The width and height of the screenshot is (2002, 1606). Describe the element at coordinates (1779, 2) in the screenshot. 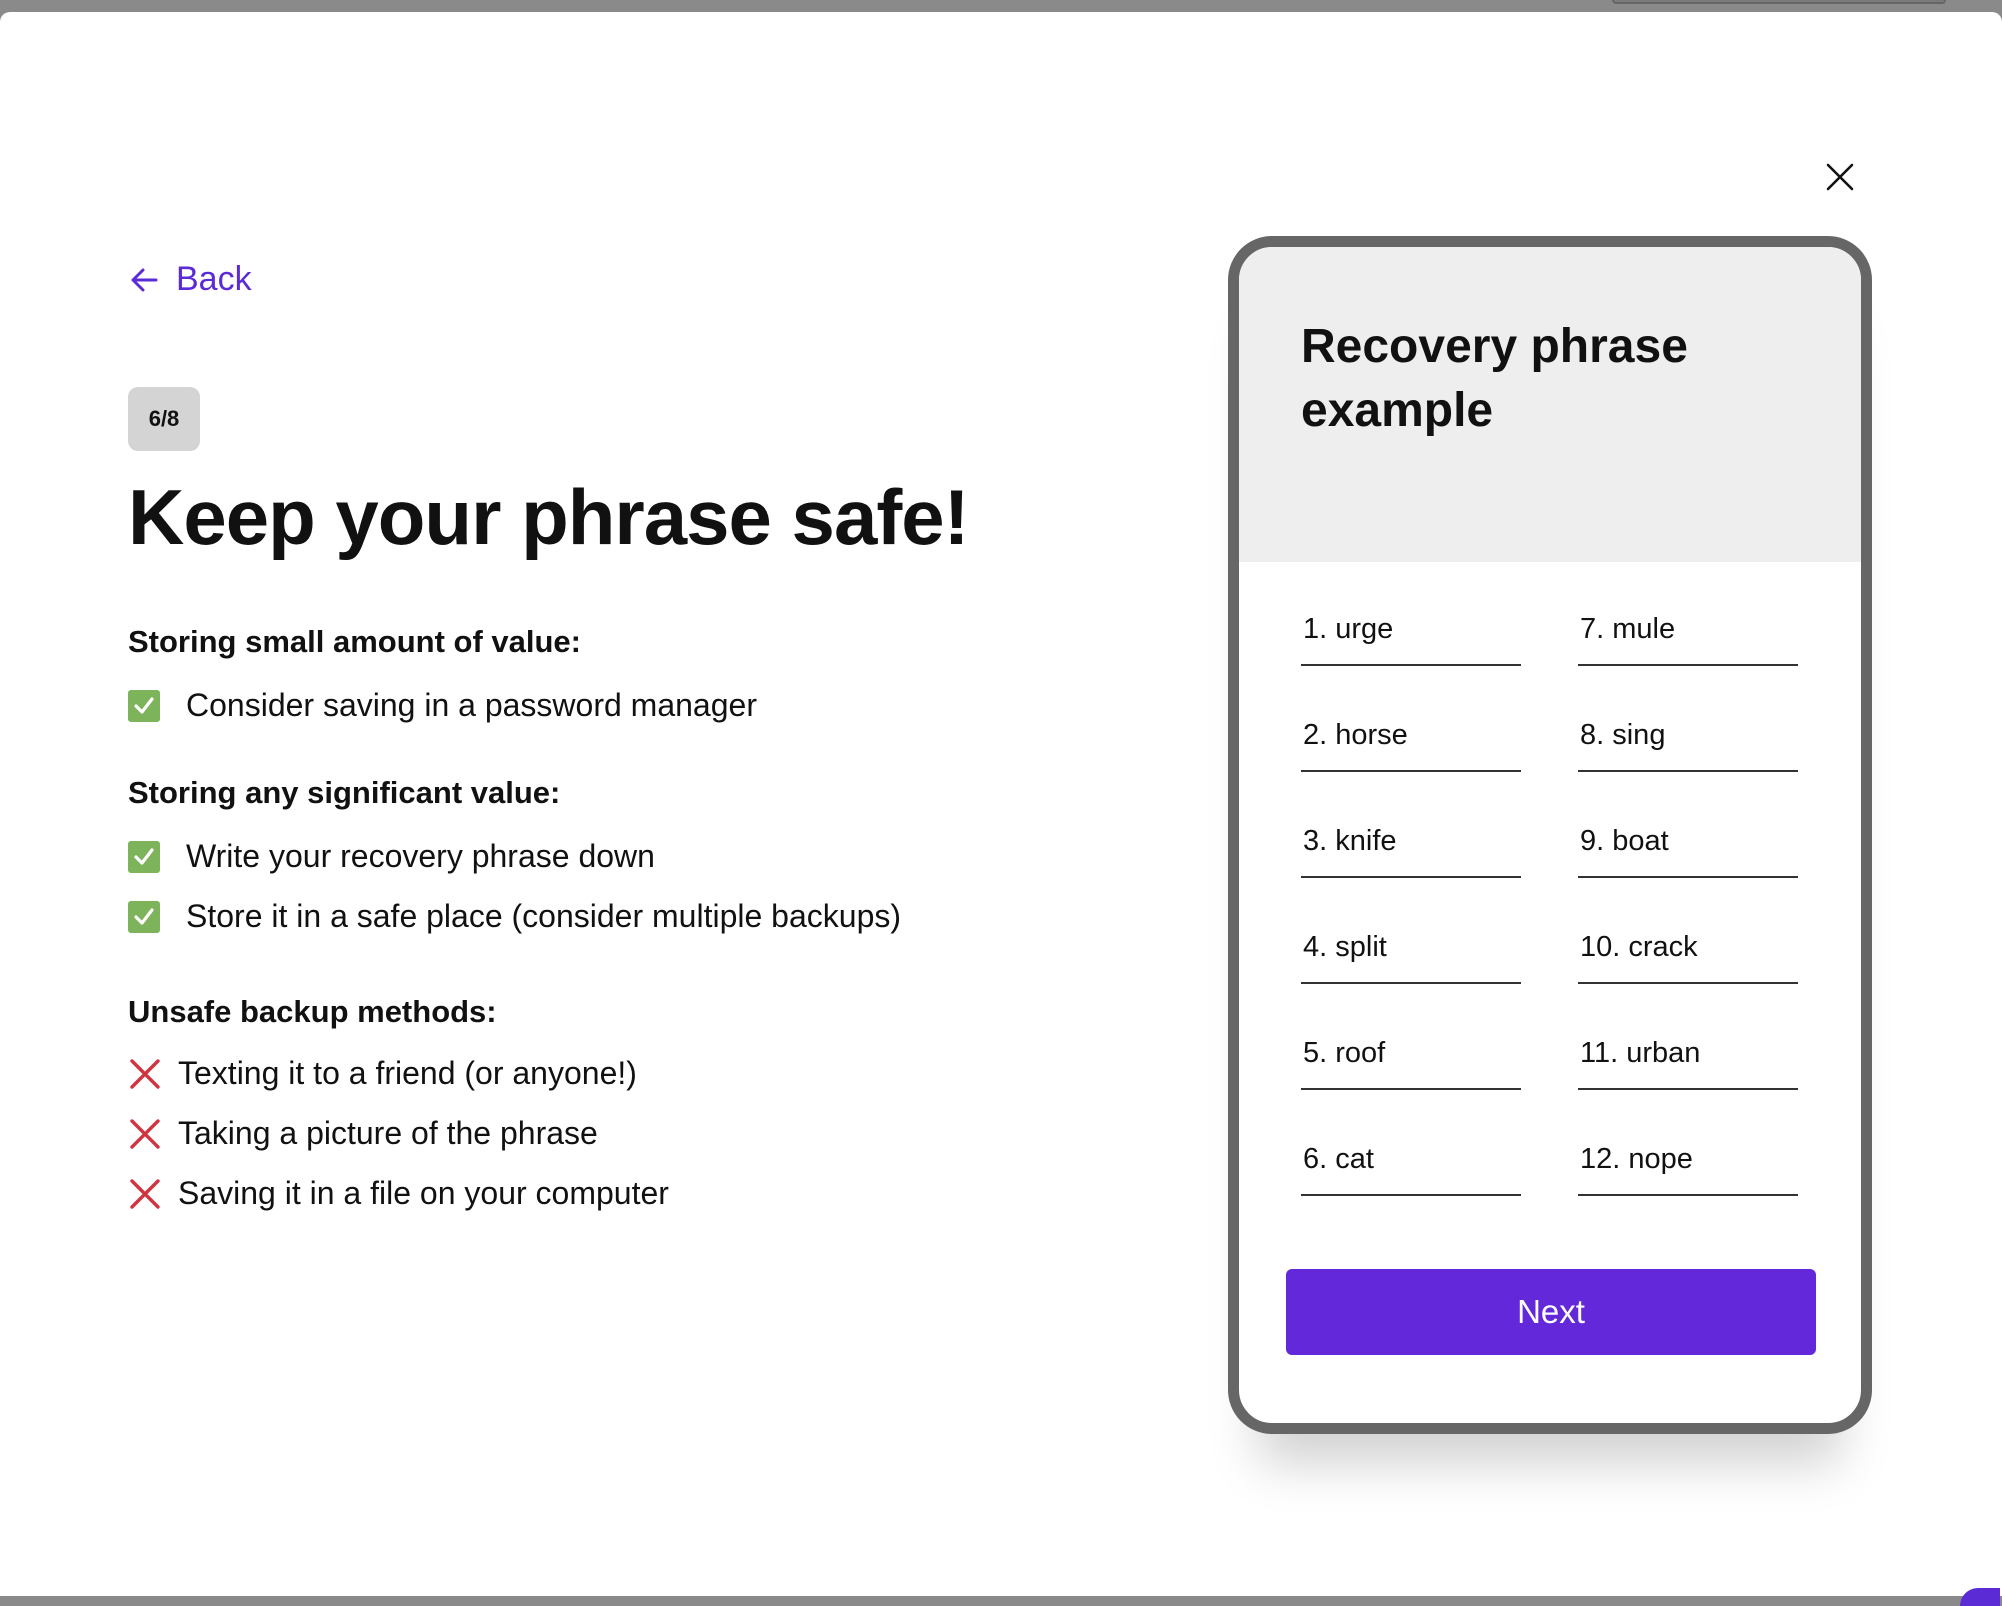

I see `window-top-widget` at that location.